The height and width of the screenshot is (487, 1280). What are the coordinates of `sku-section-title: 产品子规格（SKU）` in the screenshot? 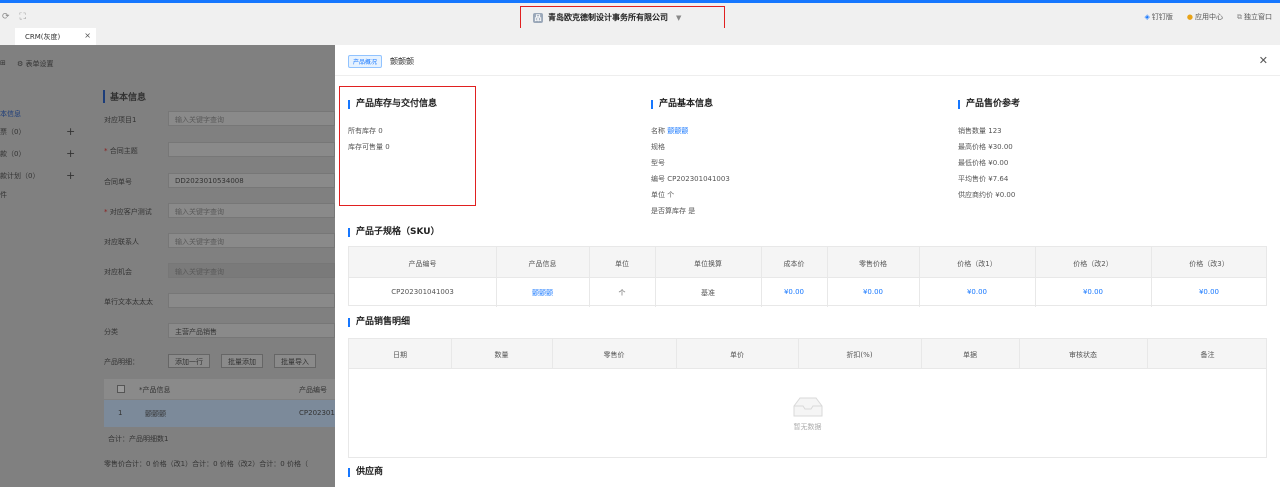 It's located at (394, 232).